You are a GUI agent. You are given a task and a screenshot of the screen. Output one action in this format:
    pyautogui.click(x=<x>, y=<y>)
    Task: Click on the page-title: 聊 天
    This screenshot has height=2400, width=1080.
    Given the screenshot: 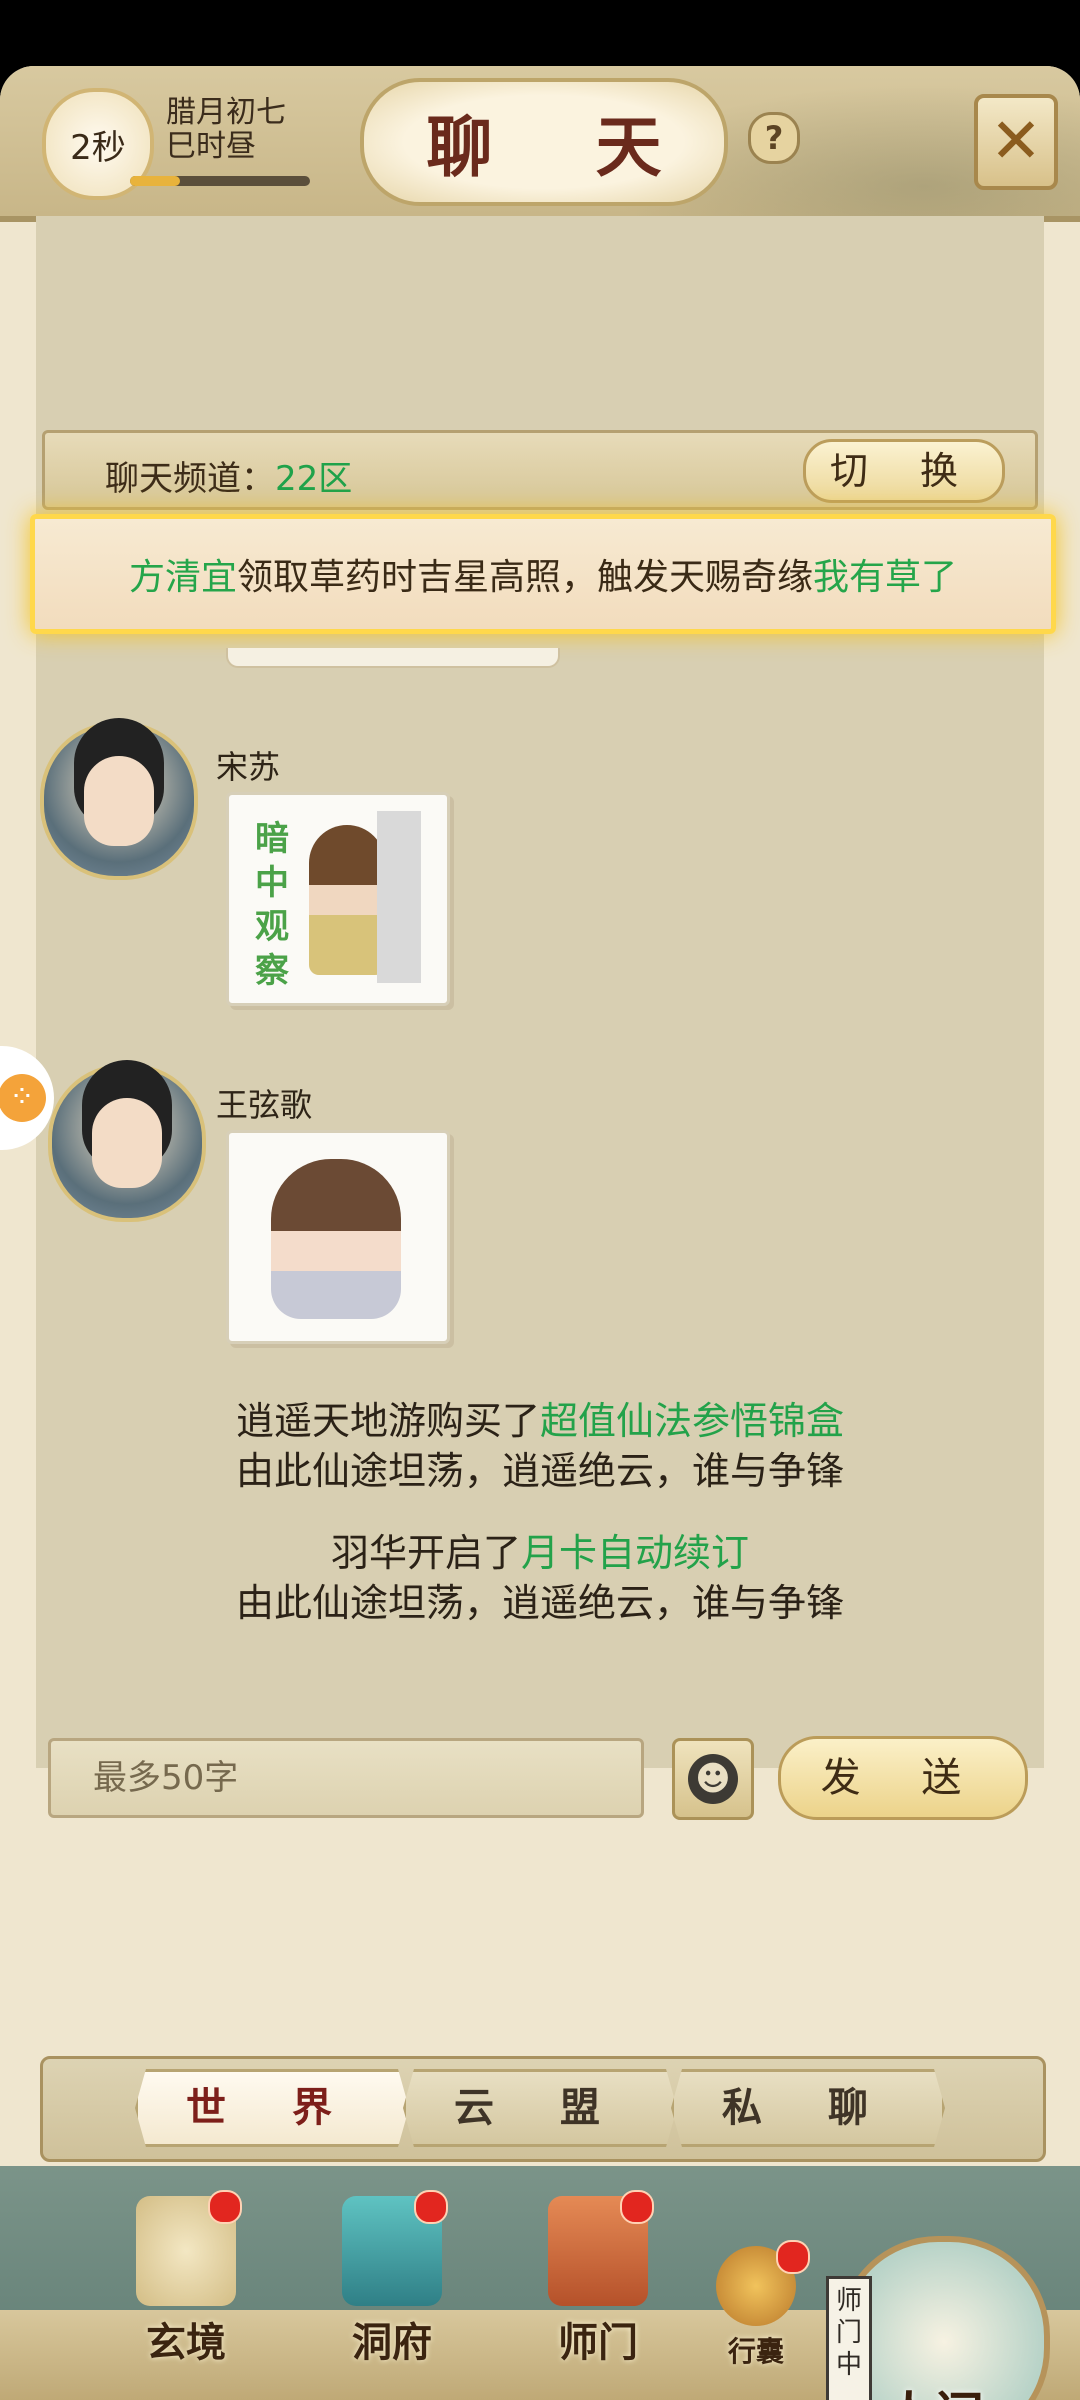 What is the action you would take?
    pyautogui.click(x=564, y=147)
    